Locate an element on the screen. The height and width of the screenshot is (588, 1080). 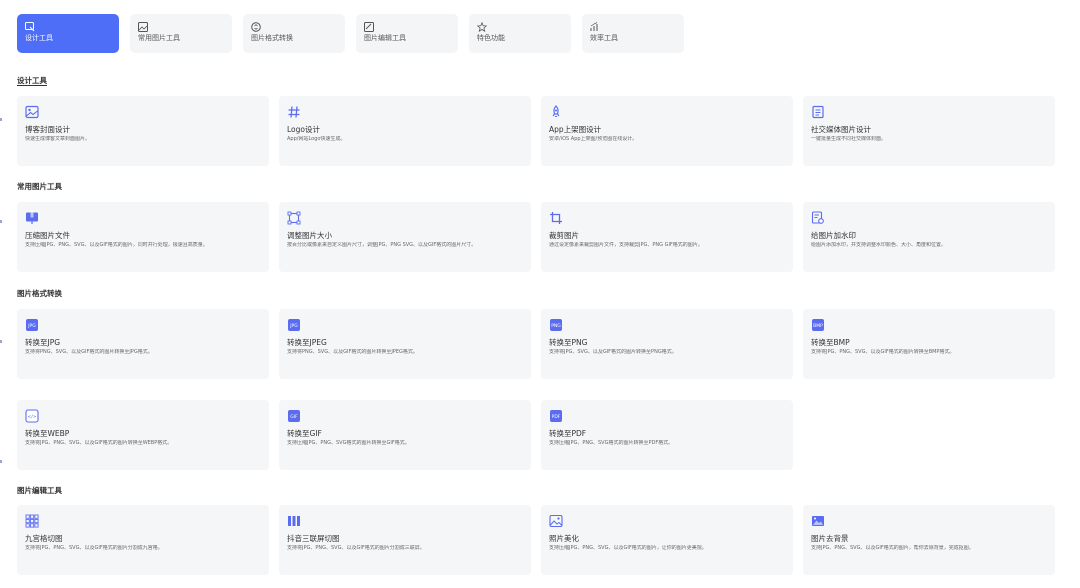
image-frame-icon is located at coordinates (32, 112).